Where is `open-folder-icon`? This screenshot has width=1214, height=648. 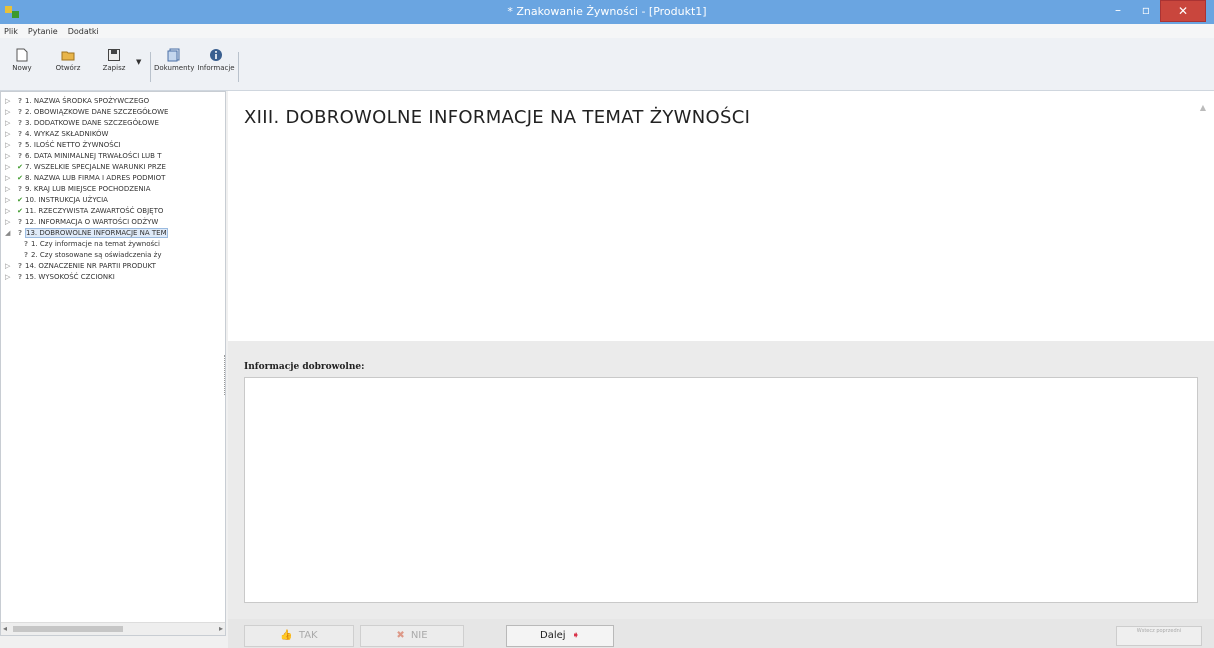 open-folder-icon is located at coordinates (68, 56).